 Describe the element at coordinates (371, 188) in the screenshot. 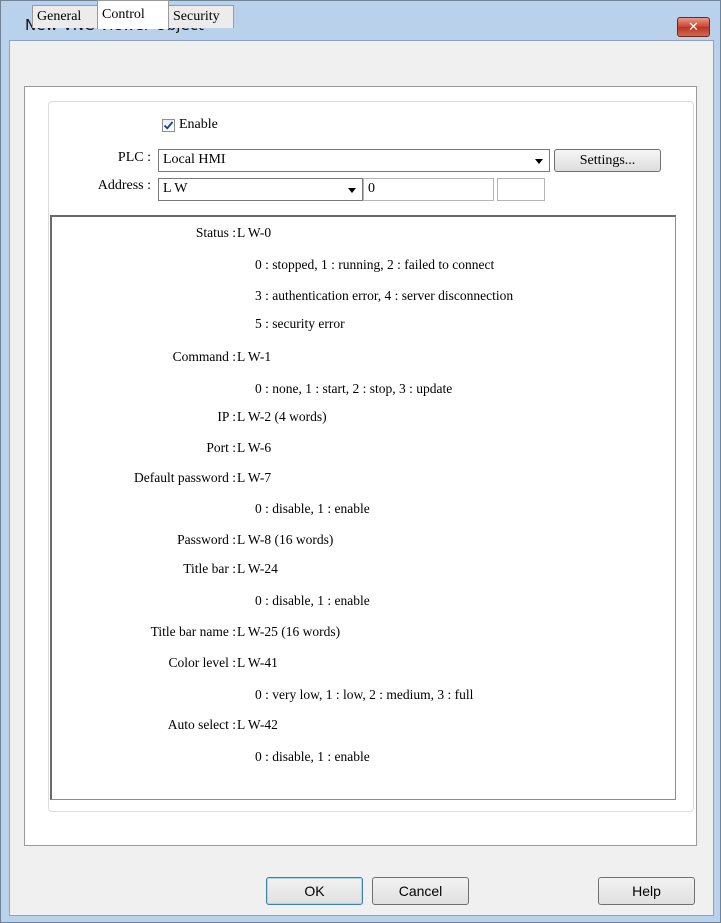

I see `address-input-value: 0` at that location.